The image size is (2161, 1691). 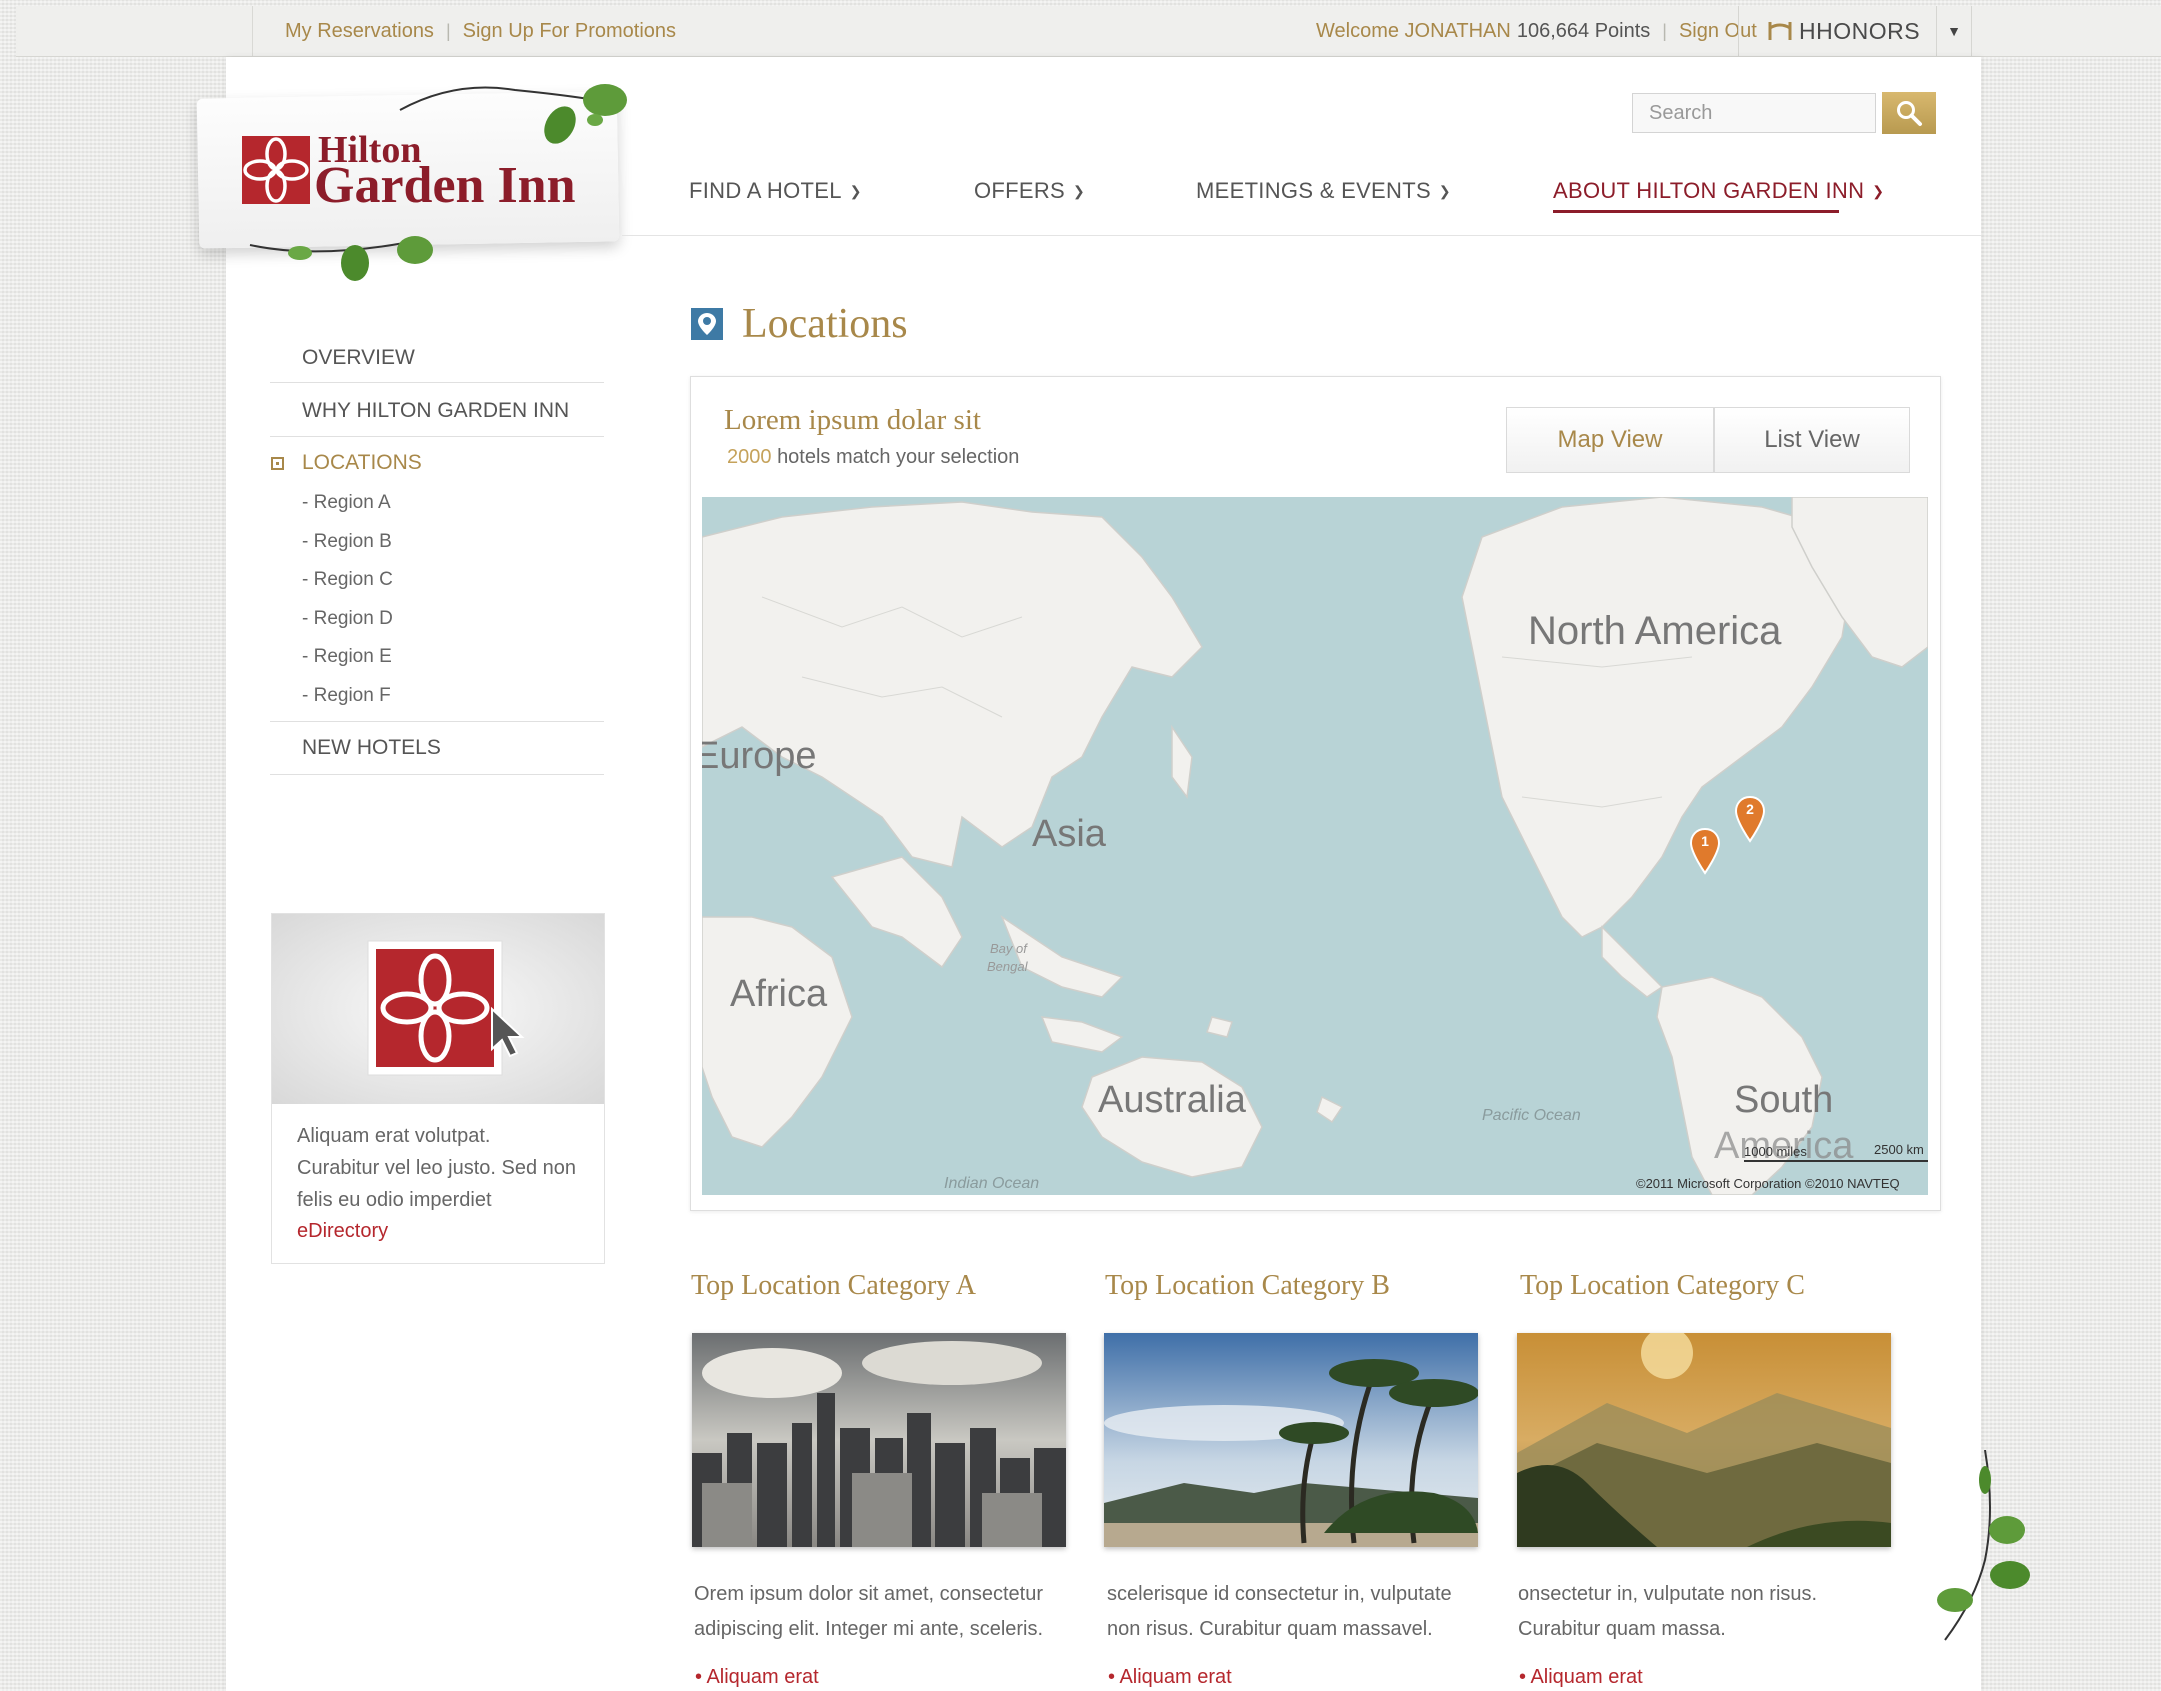 What do you see at coordinates (1983, 1545) in the screenshot?
I see `vine-decoration-right` at bounding box center [1983, 1545].